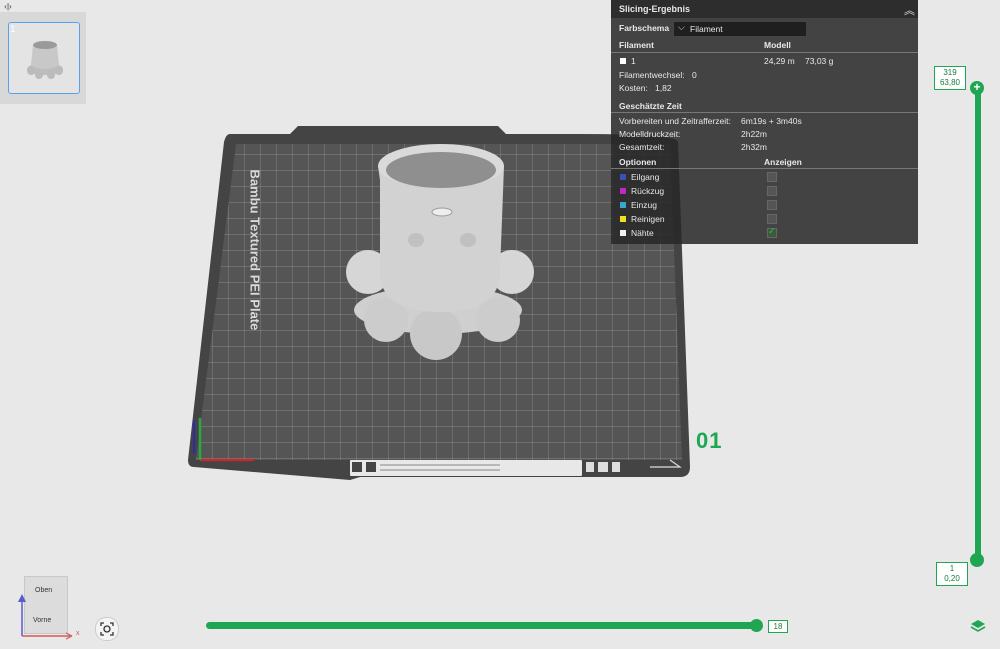  What do you see at coordinates (977, 560) in the screenshot?
I see `bottom-layer-handle` at bounding box center [977, 560].